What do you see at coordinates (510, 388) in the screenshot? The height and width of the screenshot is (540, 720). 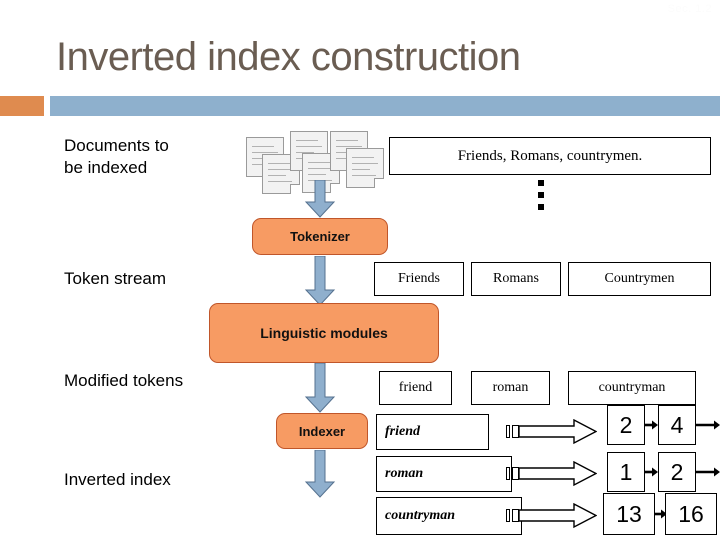 I see `modified-token-box: roman` at bounding box center [510, 388].